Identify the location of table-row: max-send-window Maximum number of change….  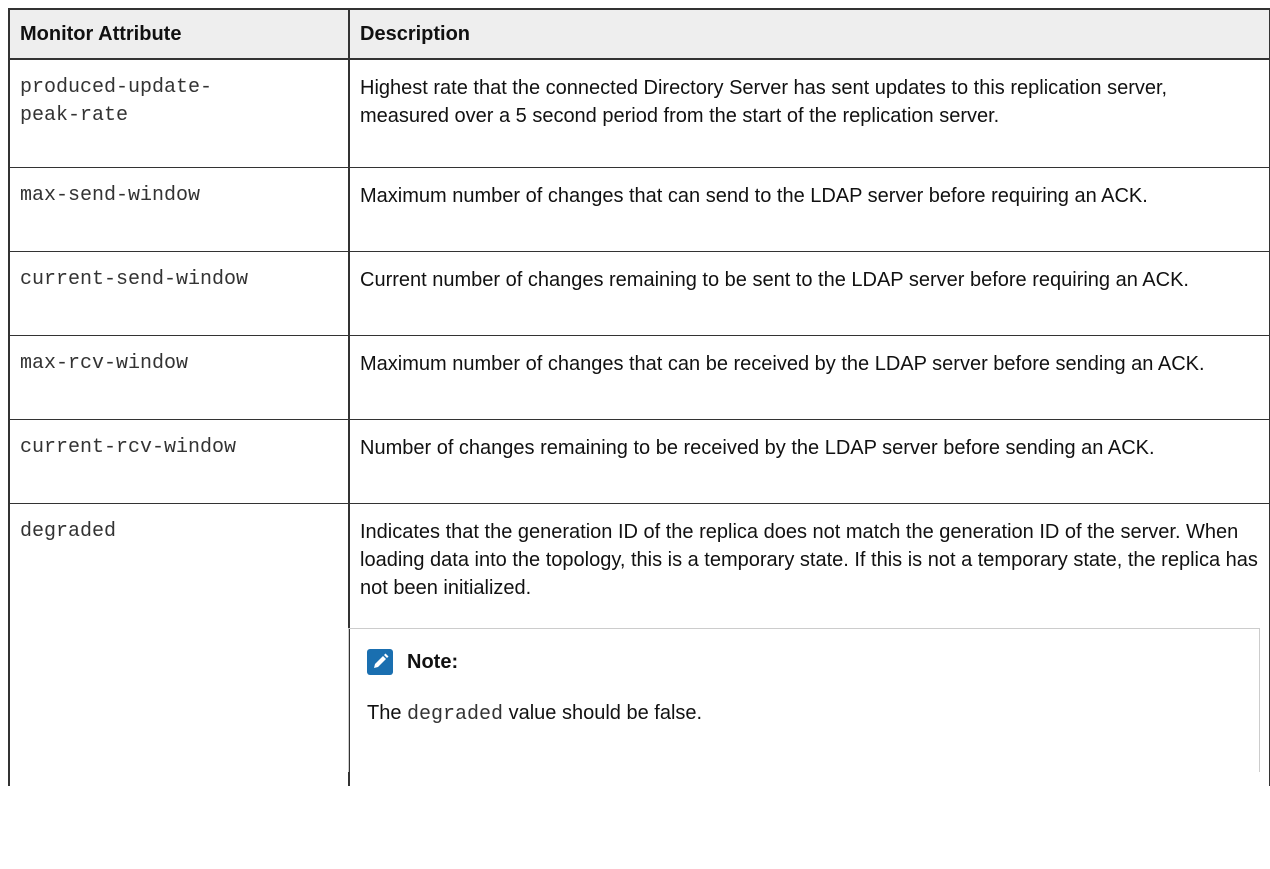
(639, 209).